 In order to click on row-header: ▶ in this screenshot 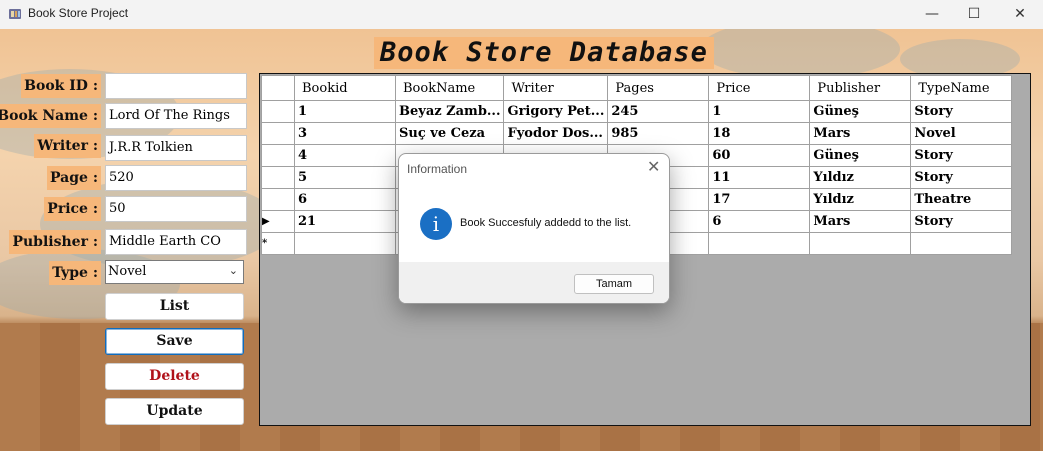, I will do `click(278, 221)`.